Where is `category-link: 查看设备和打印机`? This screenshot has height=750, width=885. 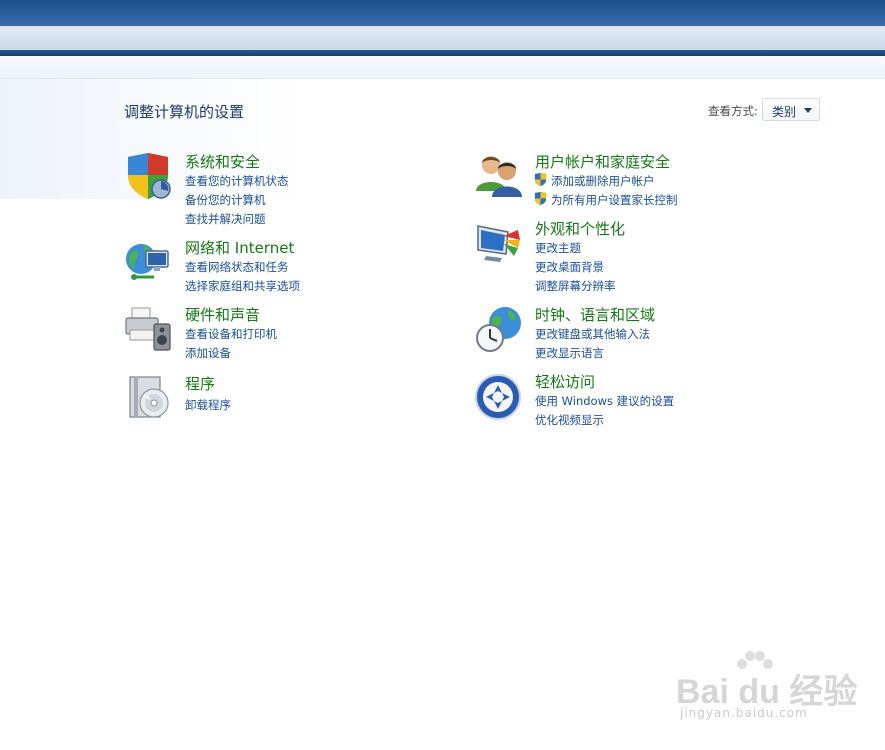
category-link: 查看设备和打印机 is located at coordinates (231, 334).